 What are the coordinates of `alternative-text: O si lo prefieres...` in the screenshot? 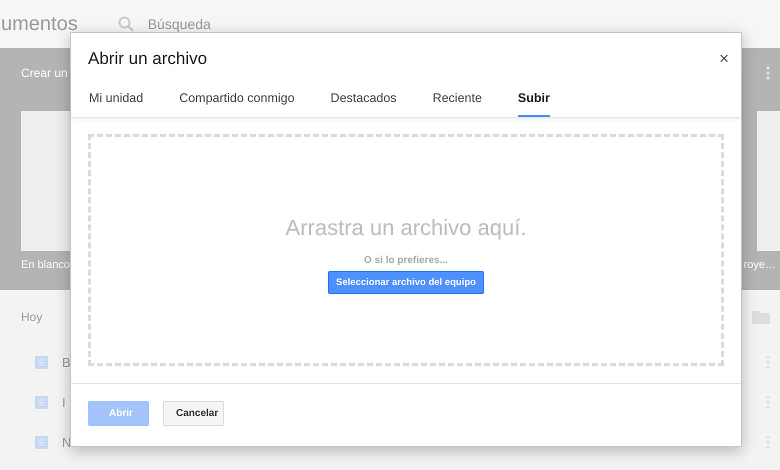 It's located at (406, 260).